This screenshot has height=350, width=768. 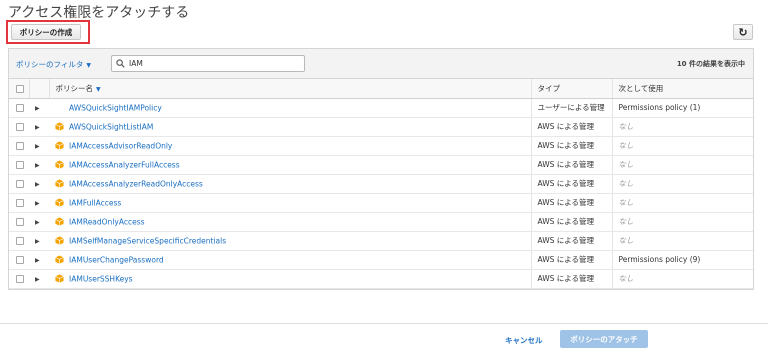 I want to click on policy-name-cell: IAMReadOnlyAccess, so click(x=290, y=222).